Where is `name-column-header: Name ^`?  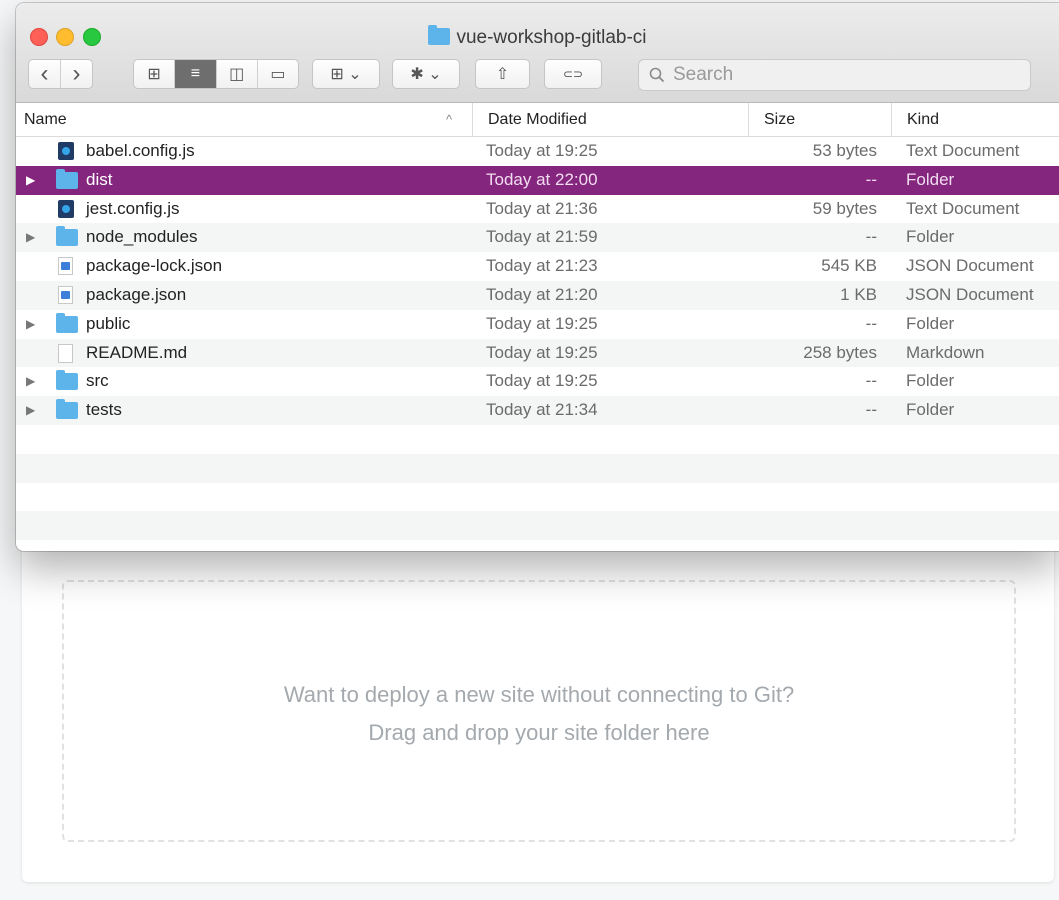
name-column-header: Name ^ is located at coordinates (244, 119).